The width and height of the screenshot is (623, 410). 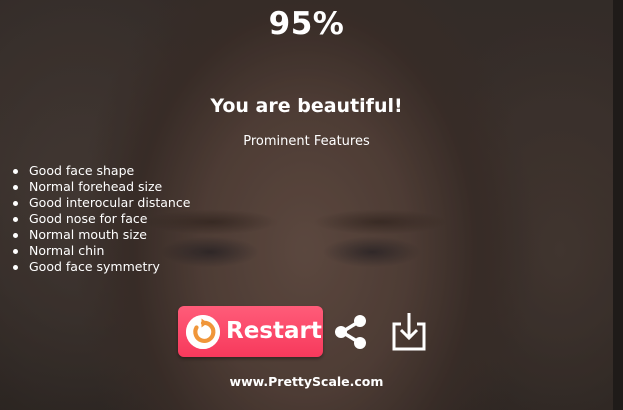 I want to click on download-button, so click(x=409, y=331).